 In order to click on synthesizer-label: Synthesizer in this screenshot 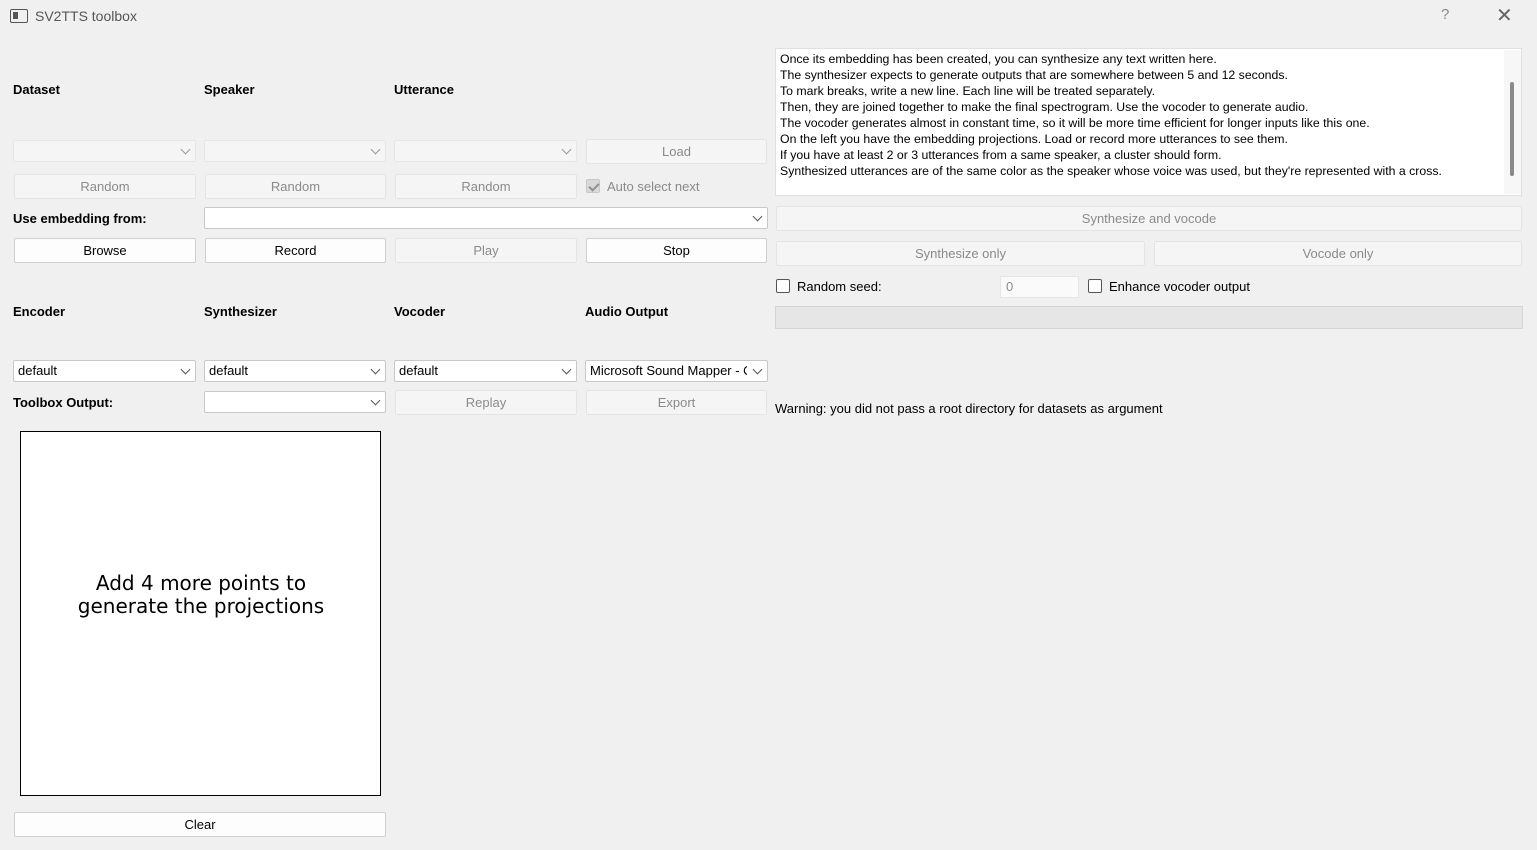, I will do `click(240, 311)`.